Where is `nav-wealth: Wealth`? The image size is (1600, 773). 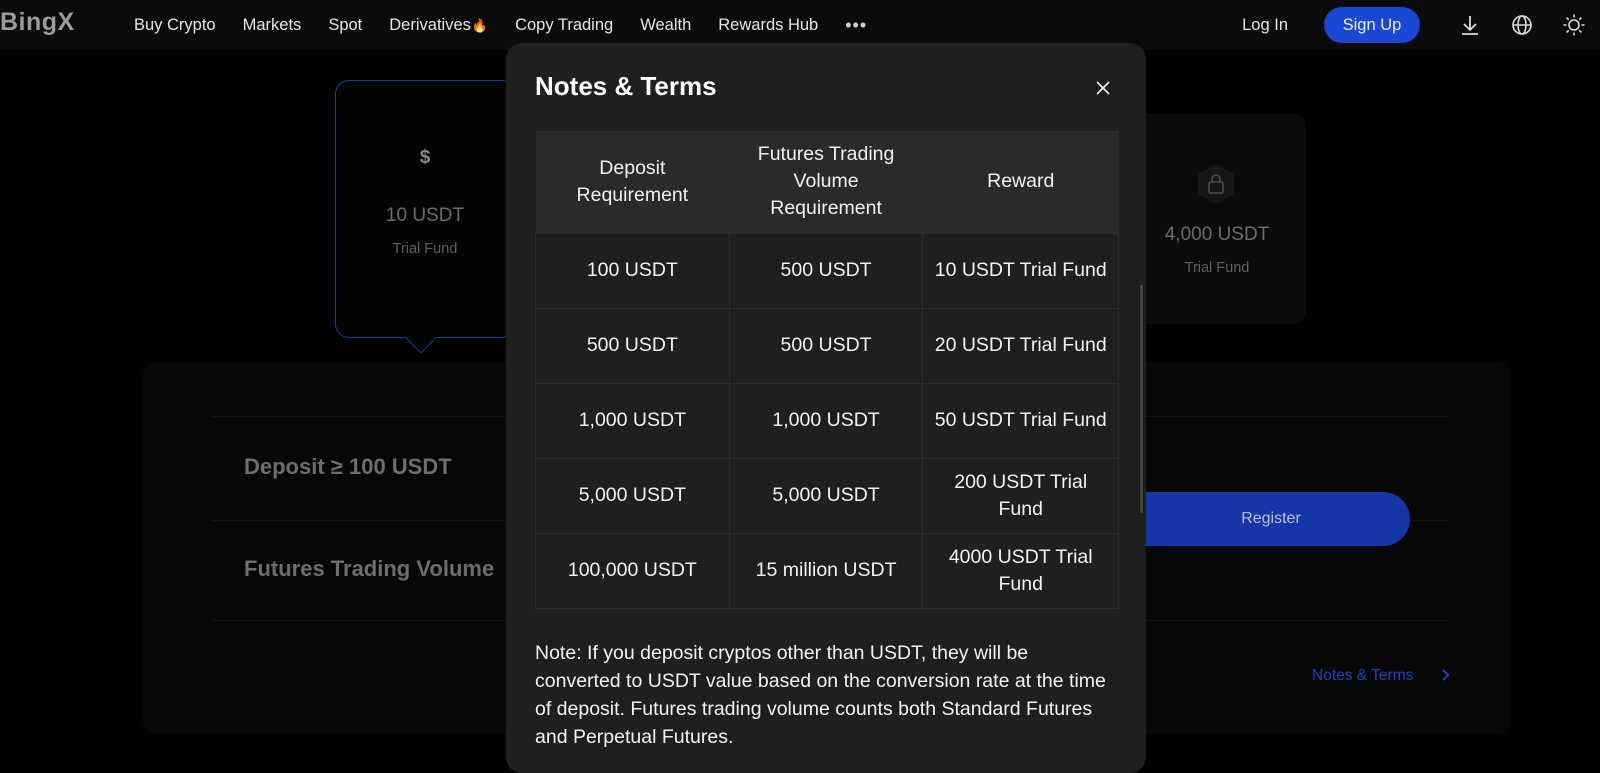 nav-wealth: Wealth is located at coordinates (665, 25).